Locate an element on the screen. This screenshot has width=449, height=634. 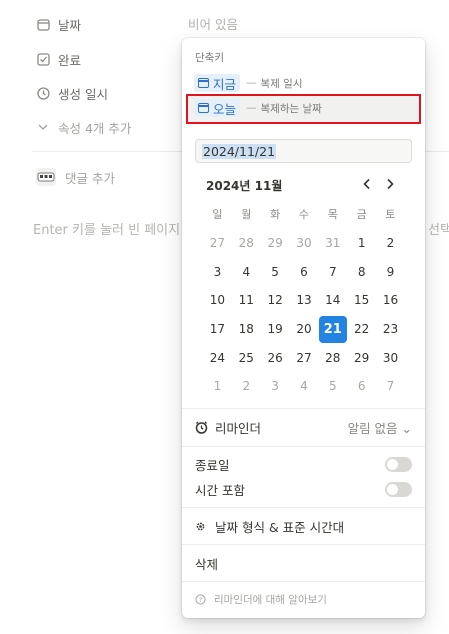
calendar-day-number: 28 is located at coordinates (246, 243).